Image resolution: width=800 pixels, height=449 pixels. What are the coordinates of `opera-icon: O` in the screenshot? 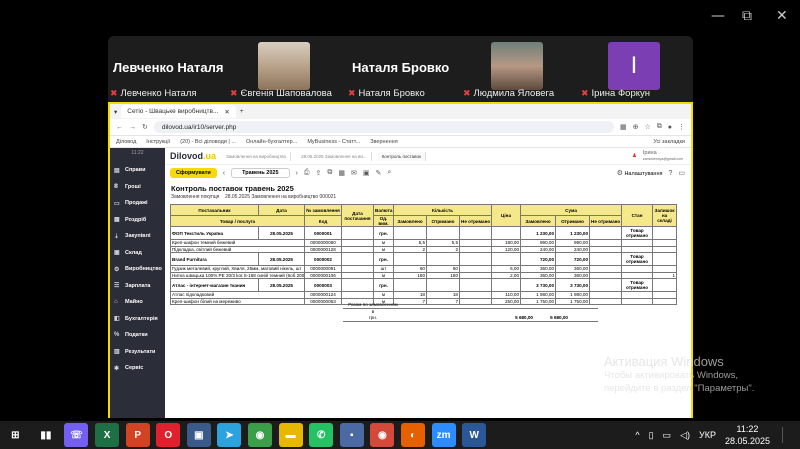 It's located at (168, 435).